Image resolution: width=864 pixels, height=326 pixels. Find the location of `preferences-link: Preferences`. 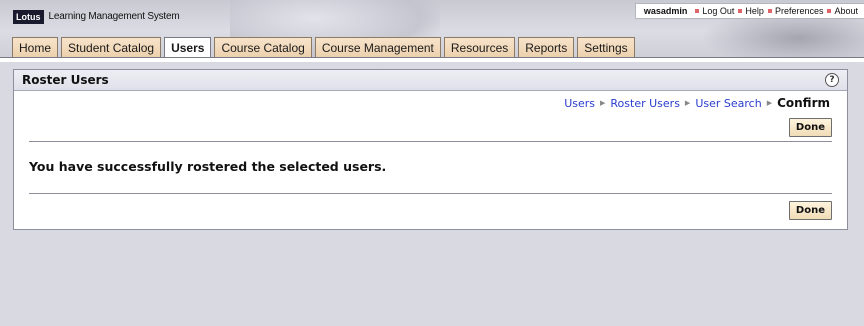

preferences-link: Preferences is located at coordinates (799, 11).